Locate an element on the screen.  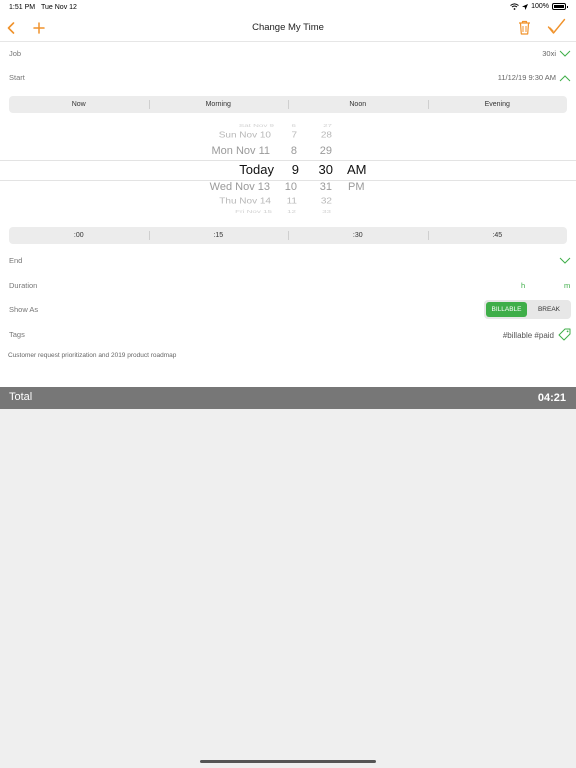
battery-percent: 100% is located at coordinates (540, 6).